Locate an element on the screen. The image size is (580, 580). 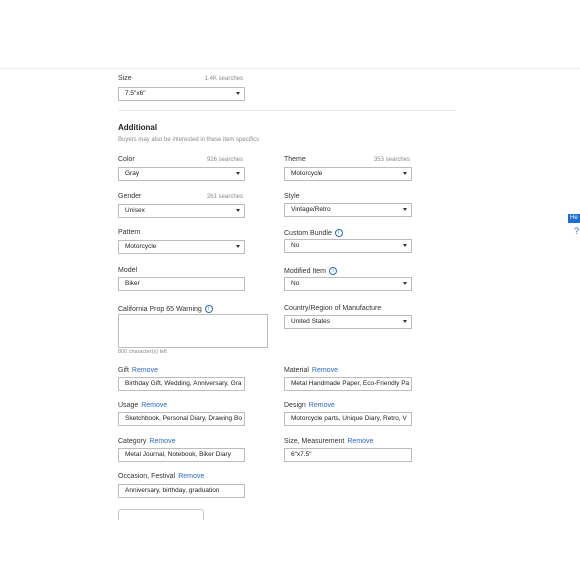
design-value: Motorcycle parts, Unique Diary, Retro, V is located at coordinates (349, 418).